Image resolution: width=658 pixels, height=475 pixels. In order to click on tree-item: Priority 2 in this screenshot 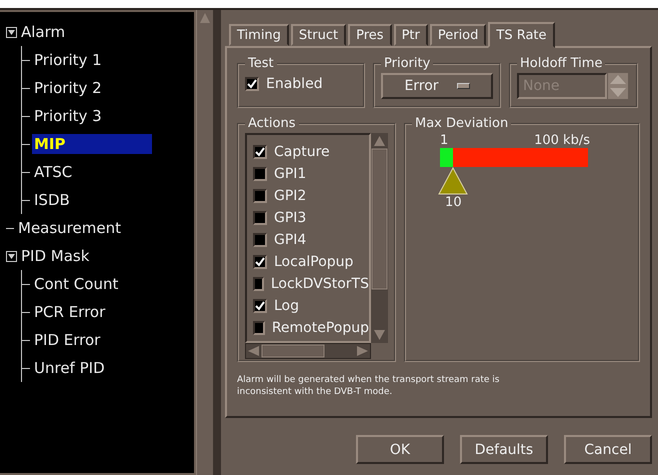, I will do `click(68, 88)`.